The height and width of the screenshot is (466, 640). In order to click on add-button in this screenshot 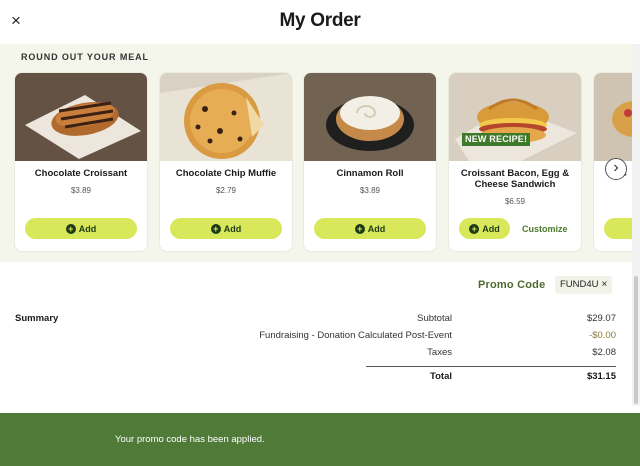, I will do `click(618, 228)`.